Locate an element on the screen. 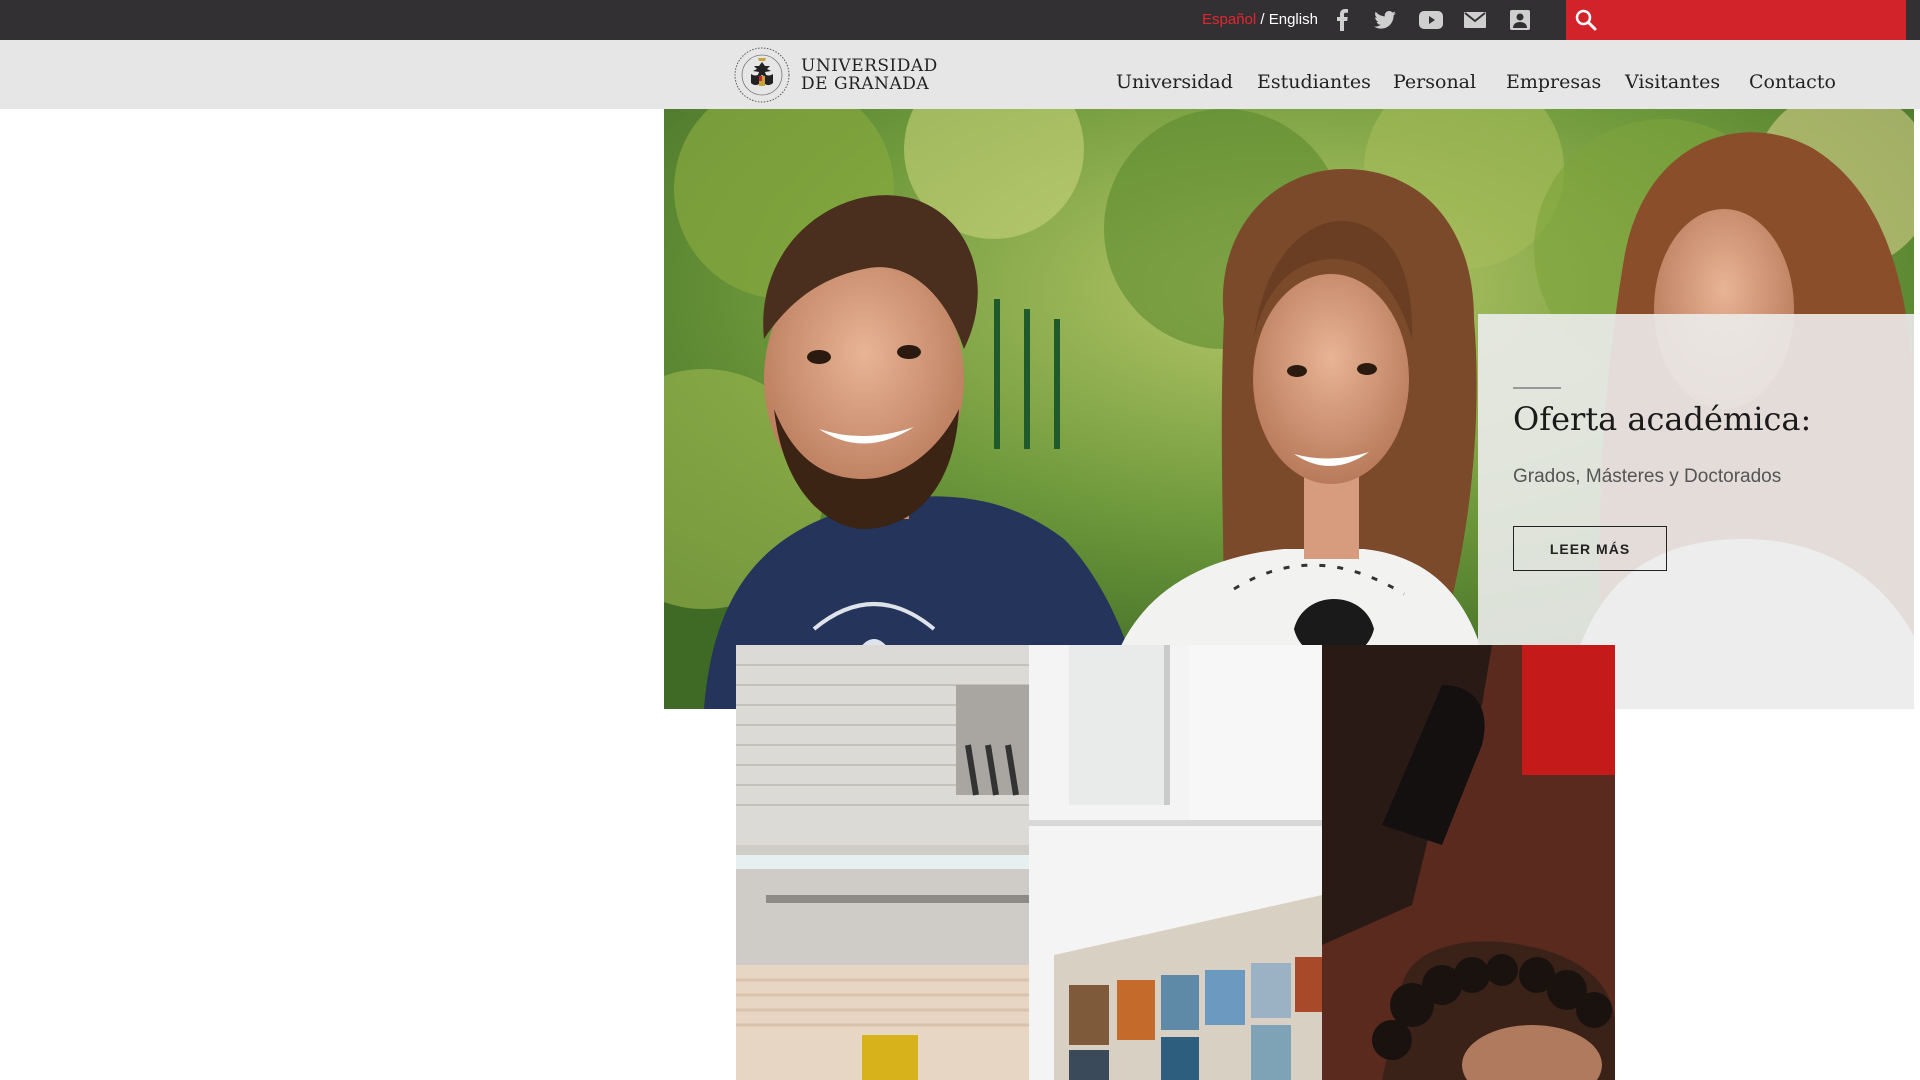  hero-edge is located at coordinates (1917, 409).